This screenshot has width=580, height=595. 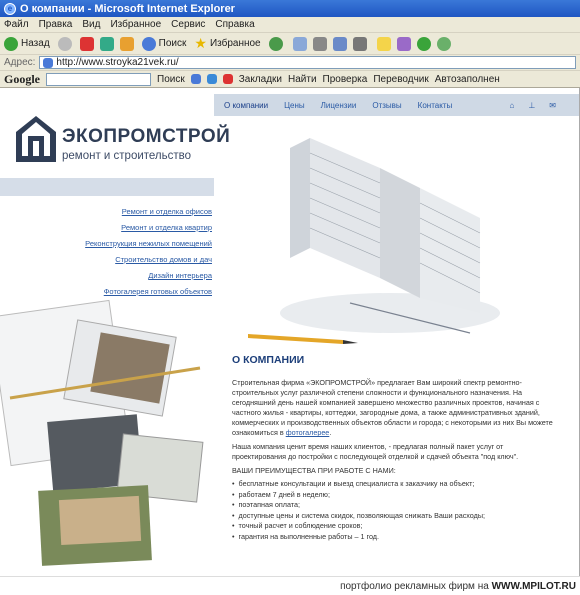 I want to click on refresh-icon, so click(x=106, y=43).